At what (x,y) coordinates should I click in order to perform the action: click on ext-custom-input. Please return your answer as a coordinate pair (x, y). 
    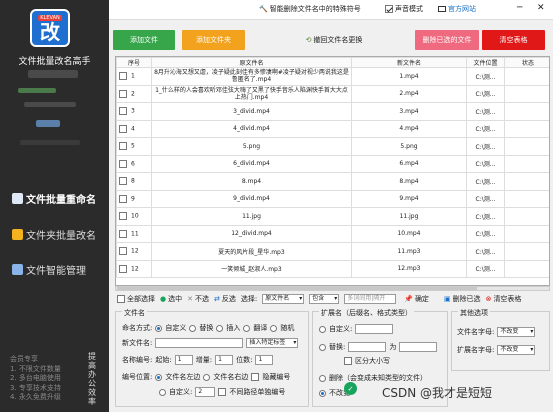
    Looking at the image, I should click on (374, 329).